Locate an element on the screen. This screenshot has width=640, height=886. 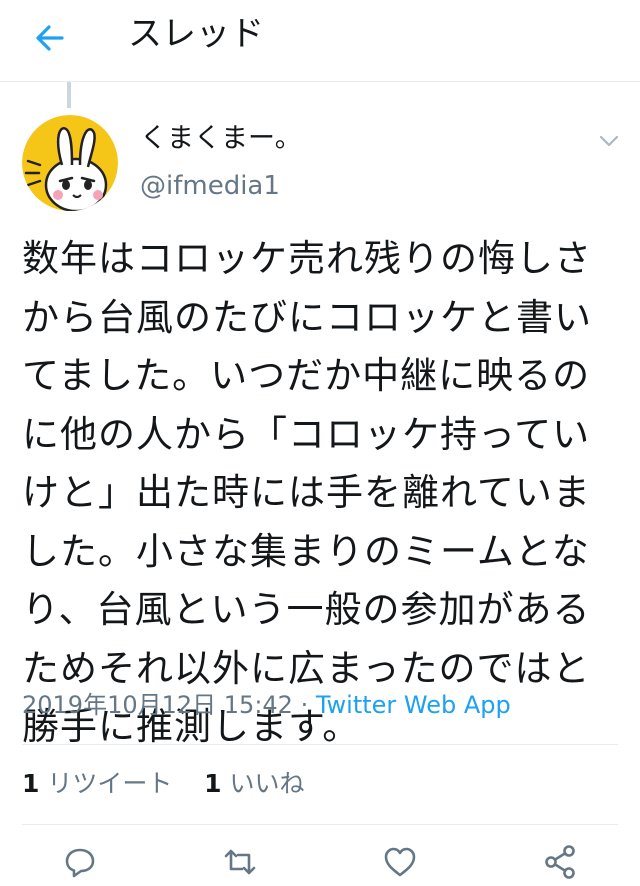
tweet-options-button is located at coordinates (609, 141).